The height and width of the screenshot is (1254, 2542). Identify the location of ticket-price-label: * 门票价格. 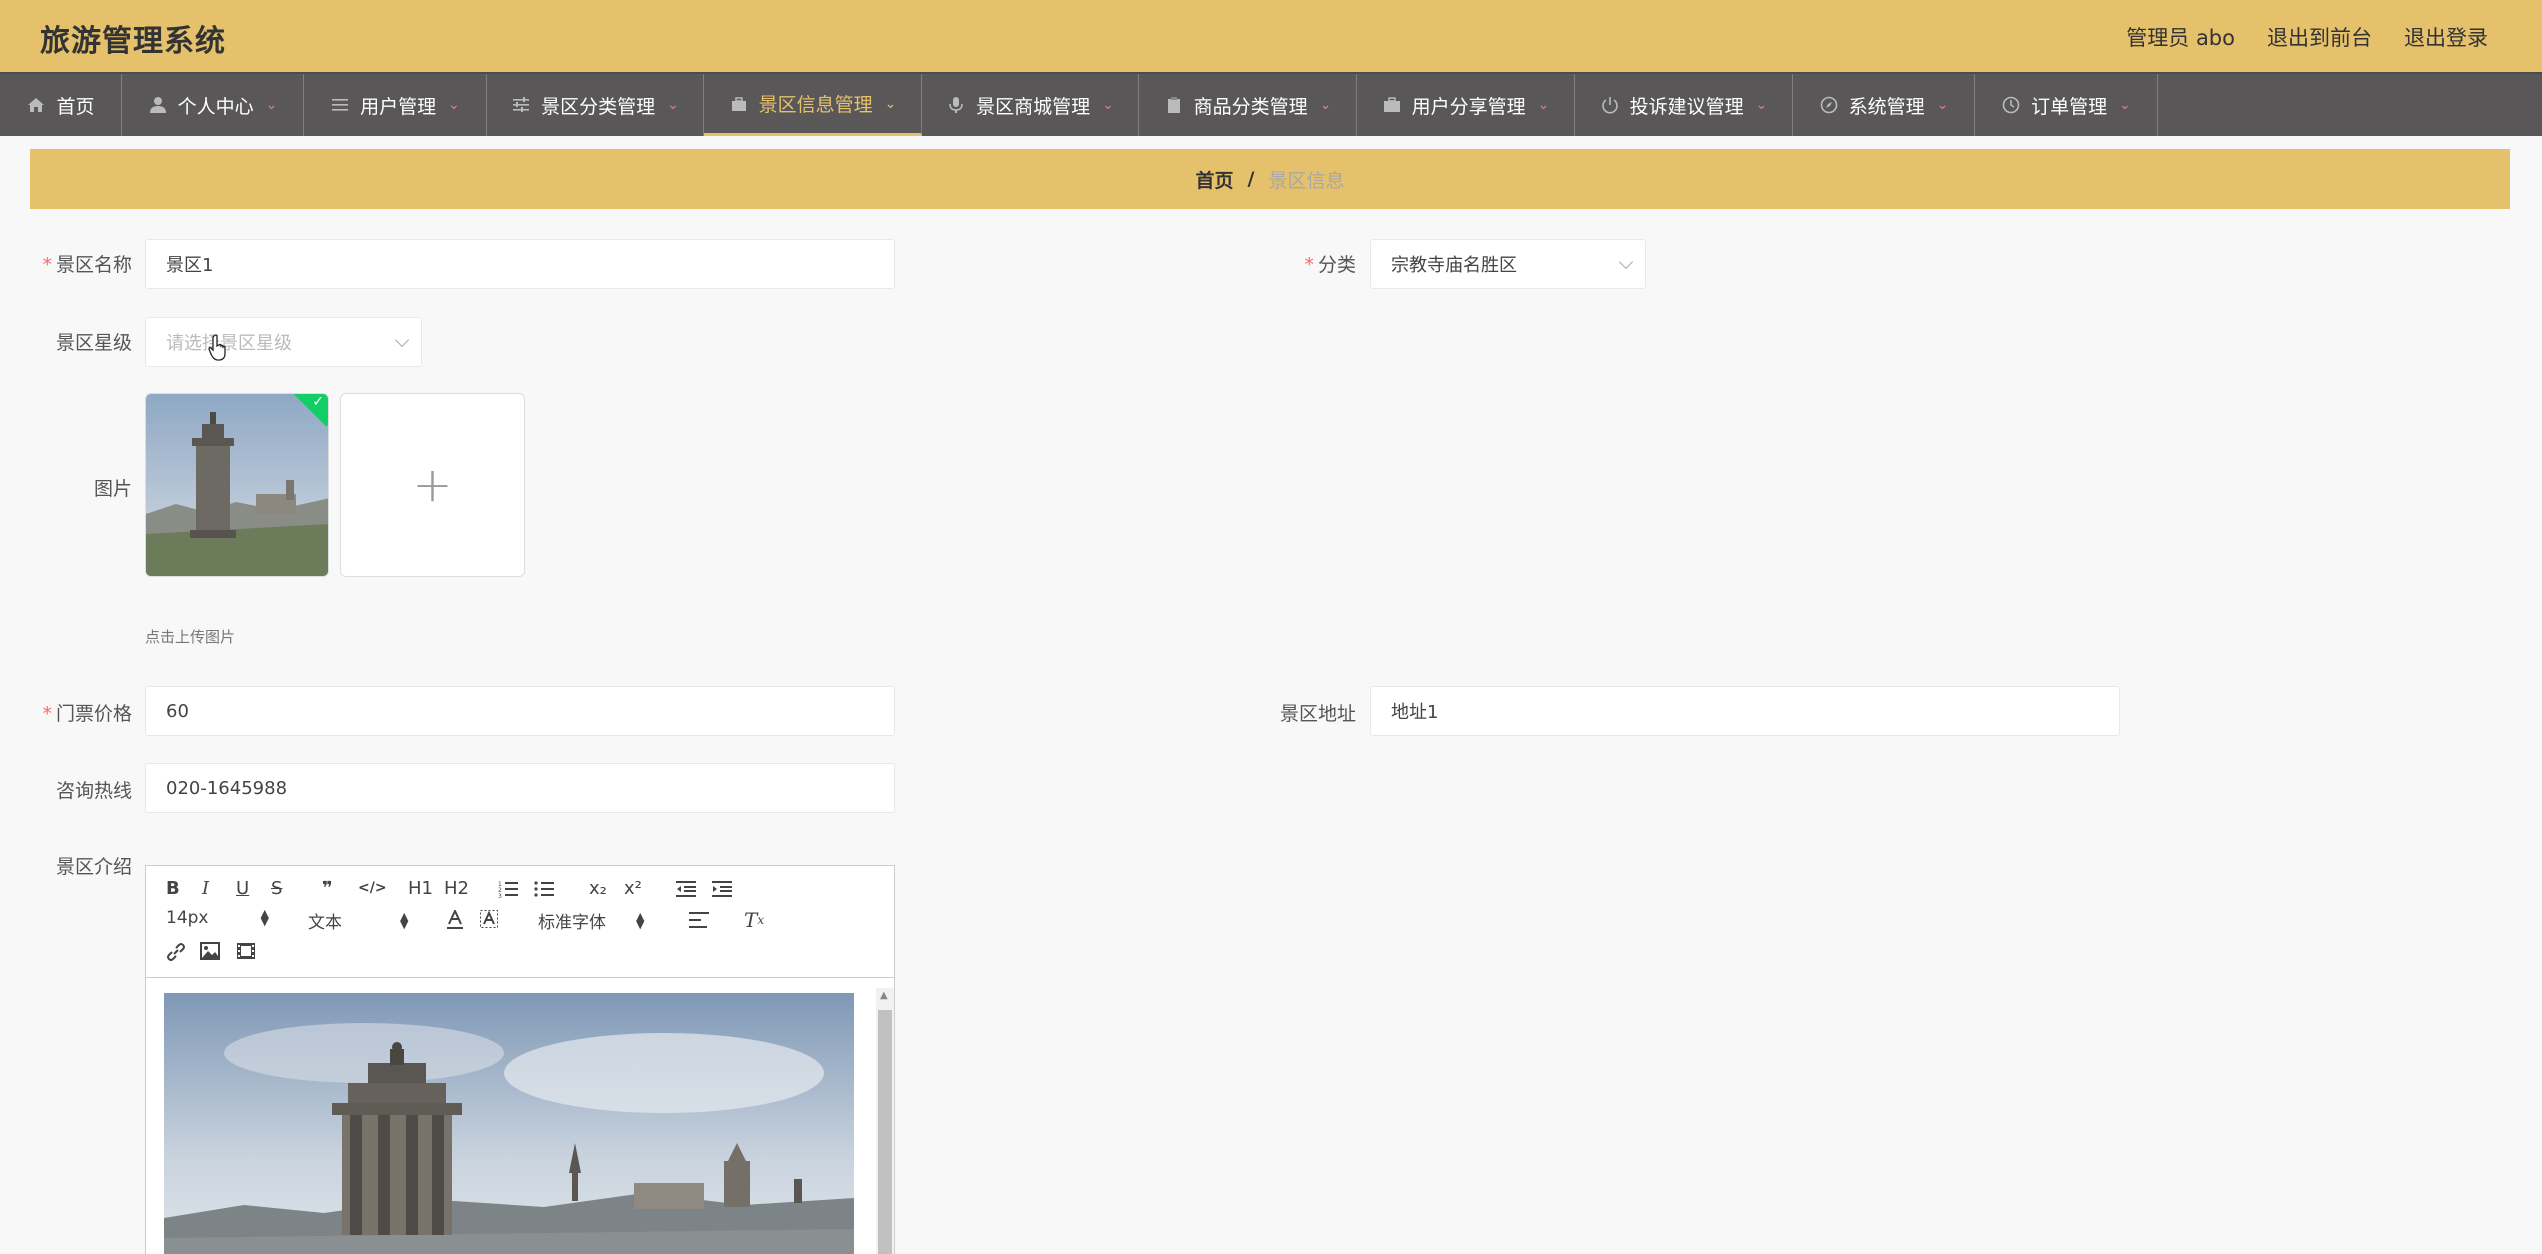
(87, 714).